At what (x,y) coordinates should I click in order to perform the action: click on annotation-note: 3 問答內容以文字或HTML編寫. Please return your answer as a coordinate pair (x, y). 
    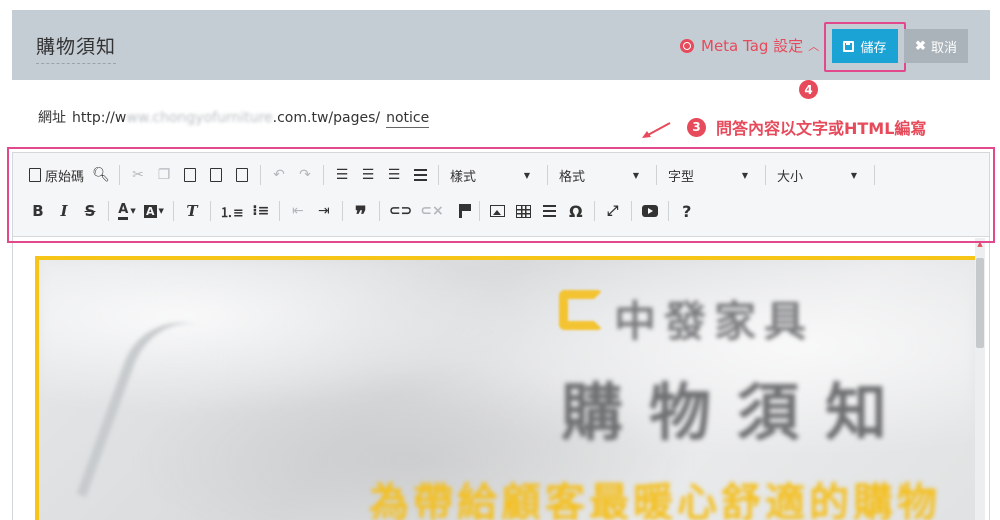
    Looking at the image, I should click on (806, 127).